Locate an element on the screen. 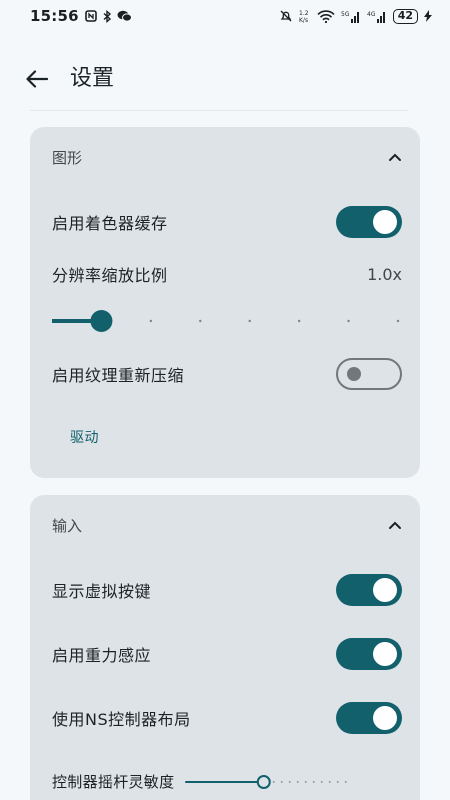 Image resolution: width=450 pixels, height=800 pixels. battery-indicator: 42 is located at coordinates (405, 16).